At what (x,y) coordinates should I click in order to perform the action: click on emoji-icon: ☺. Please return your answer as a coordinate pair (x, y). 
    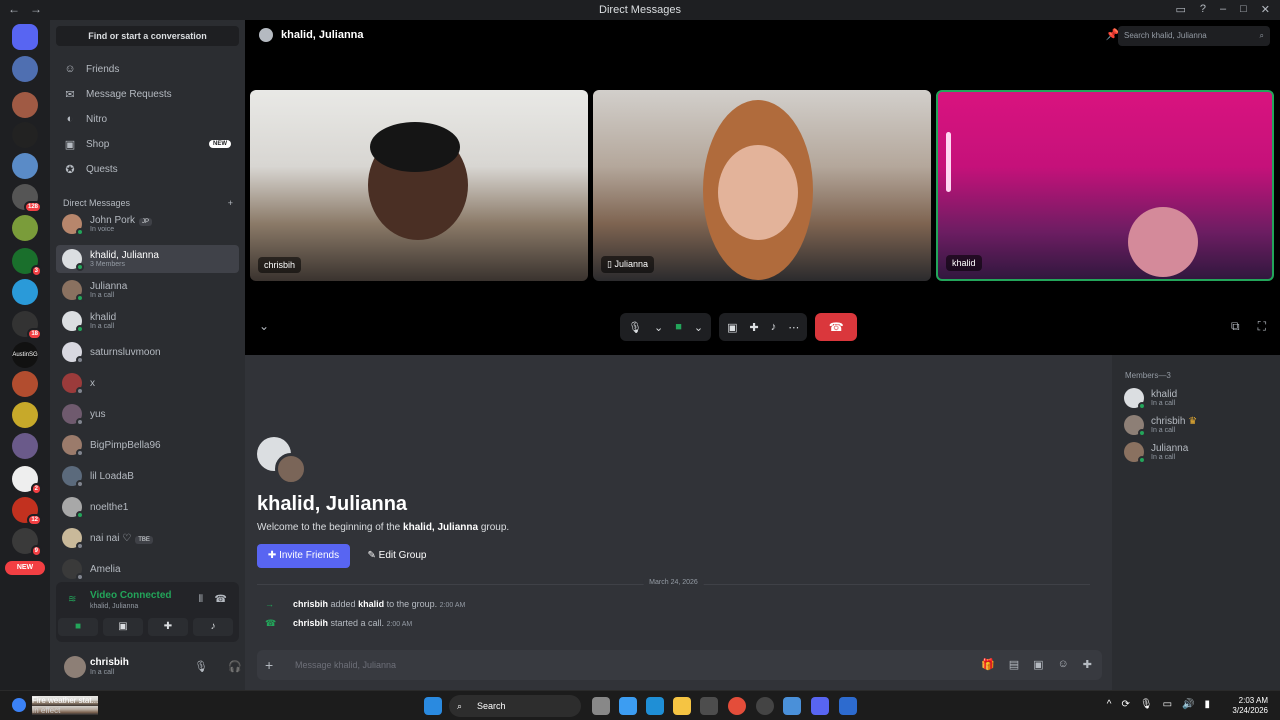
    Looking at the image, I should click on (1063, 664).